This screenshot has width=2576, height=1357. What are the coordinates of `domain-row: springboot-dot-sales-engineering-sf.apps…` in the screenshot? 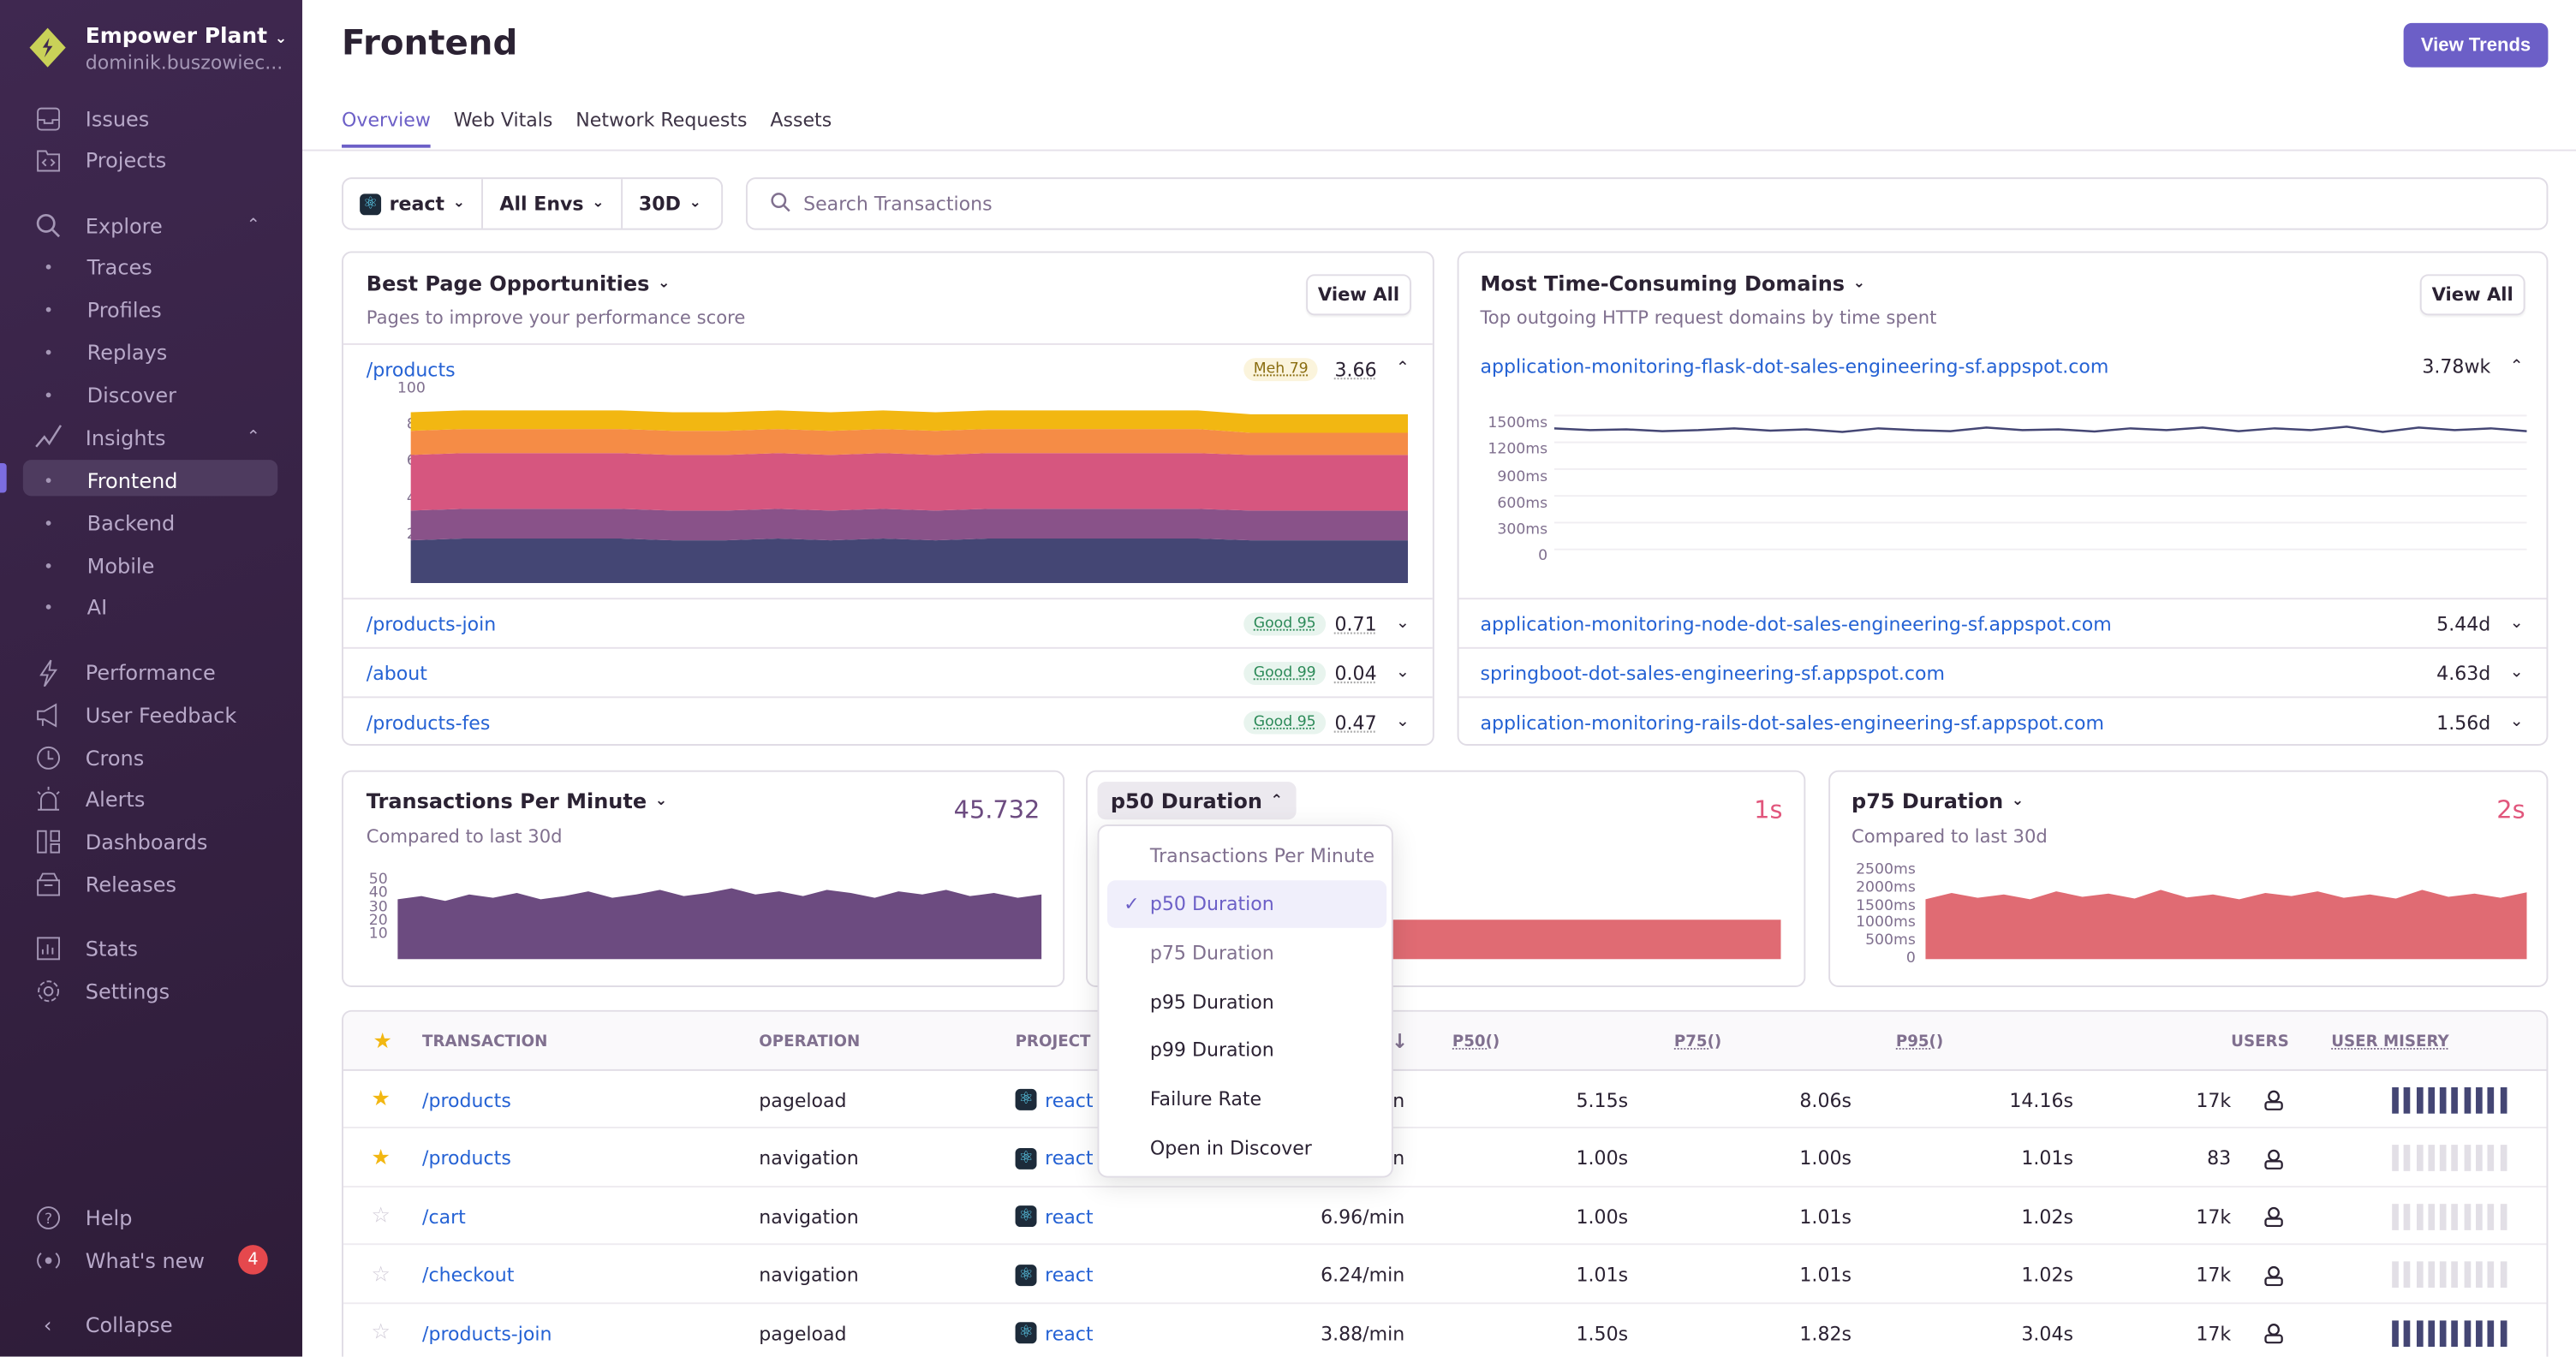 It's located at (2003, 671).